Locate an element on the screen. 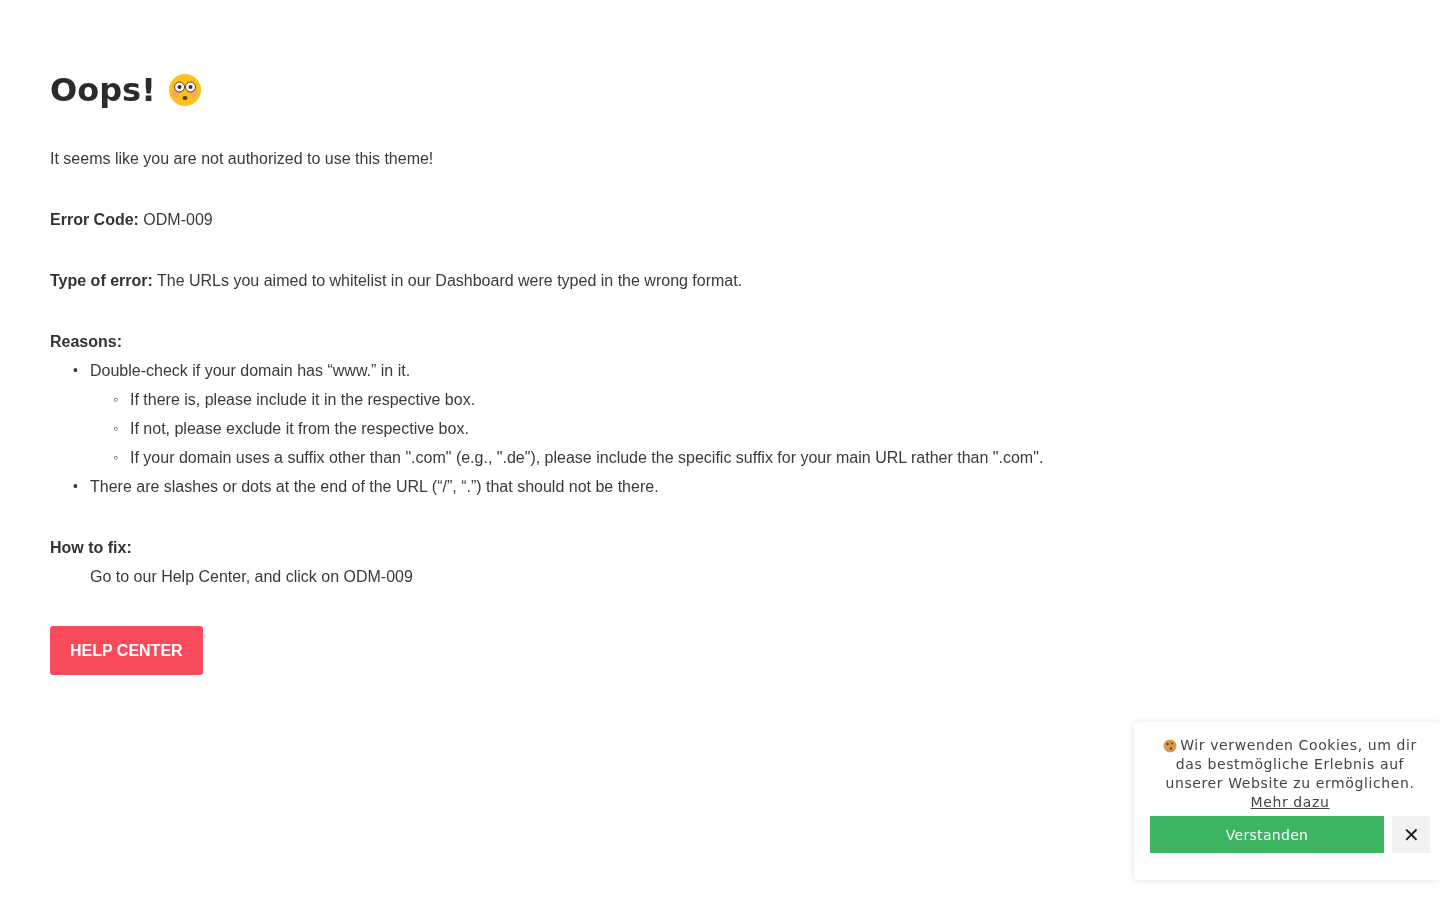 The image size is (1440, 900). cookie-notice-text: Wir verwenden Cookies, um dir is located at coordinates (1298, 745).